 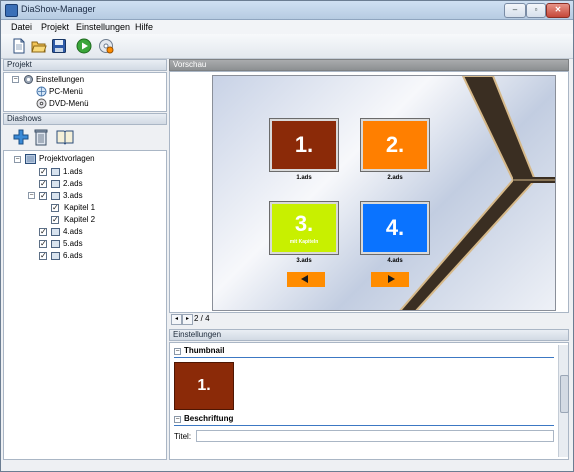 I want to click on tree-item-1ads: 1.ads, so click(x=73, y=171).